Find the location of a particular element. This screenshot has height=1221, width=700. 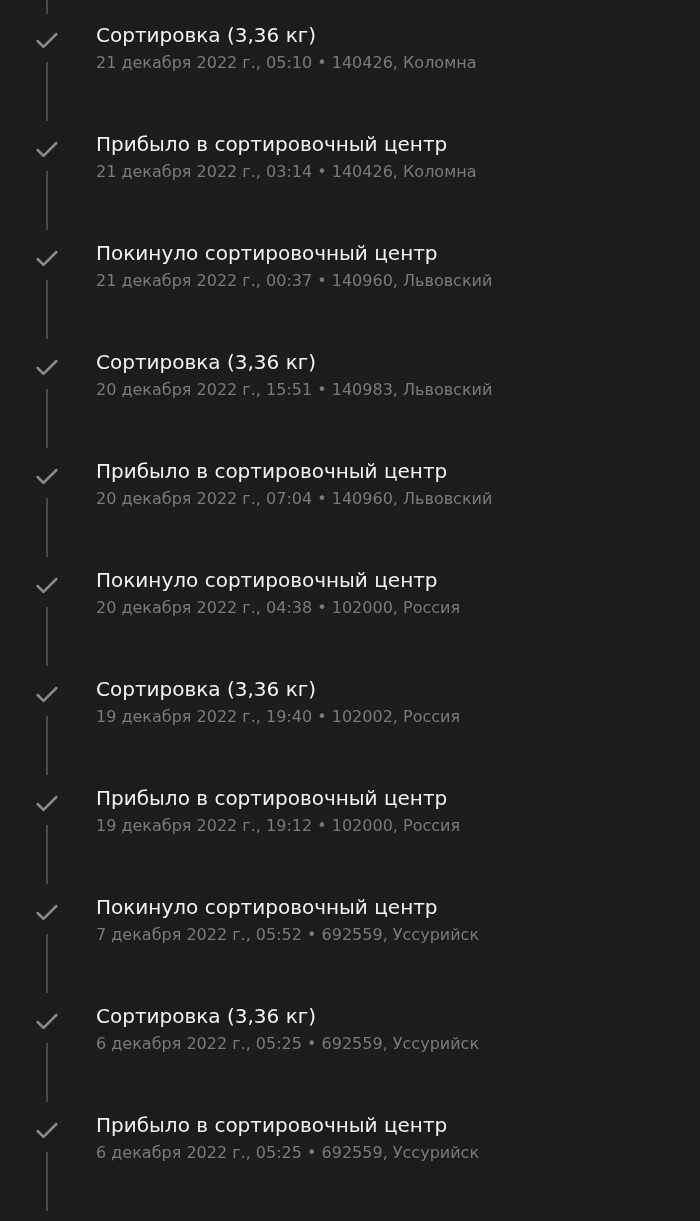

event-details: 21 декабря 2022 г., 03:14 • 140426, Коломна is located at coordinates (286, 172).